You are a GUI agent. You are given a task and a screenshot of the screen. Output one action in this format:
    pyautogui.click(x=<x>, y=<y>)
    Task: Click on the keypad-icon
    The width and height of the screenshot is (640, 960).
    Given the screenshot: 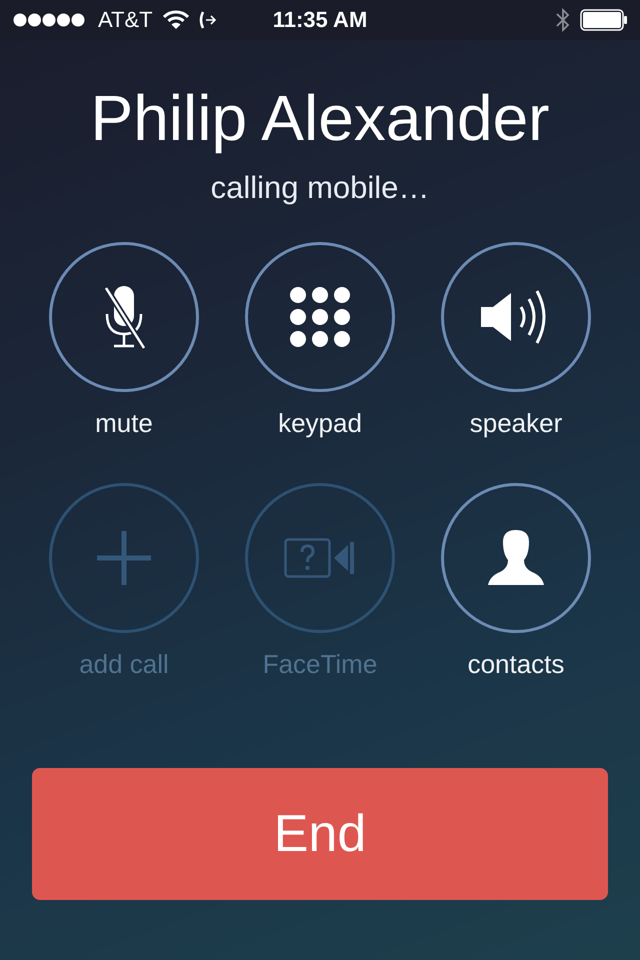 What is the action you would take?
    pyautogui.click(x=320, y=317)
    